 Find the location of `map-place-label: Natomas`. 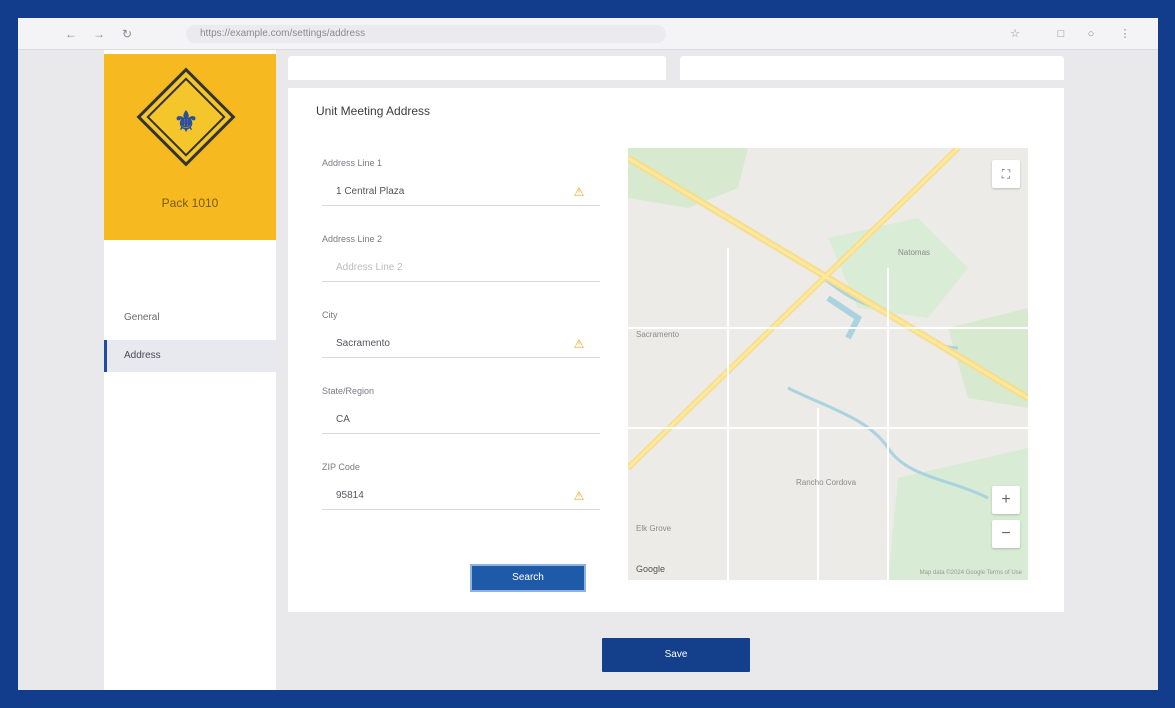

map-place-label: Natomas is located at coordinates (914, 252).